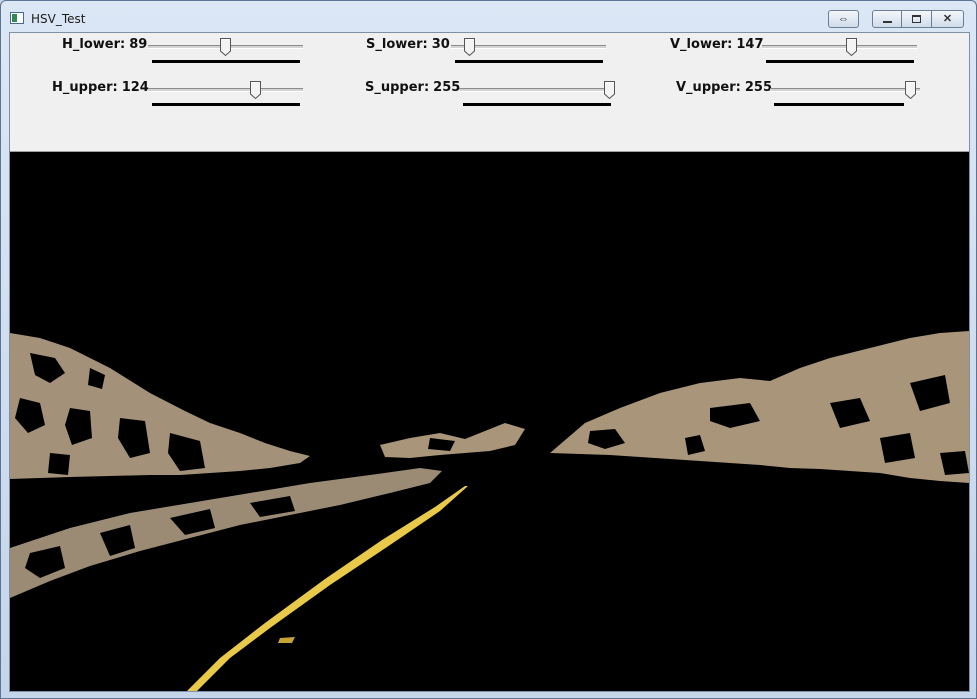  I want to click on h-lower-name: H_lower:, so click(94, 44).